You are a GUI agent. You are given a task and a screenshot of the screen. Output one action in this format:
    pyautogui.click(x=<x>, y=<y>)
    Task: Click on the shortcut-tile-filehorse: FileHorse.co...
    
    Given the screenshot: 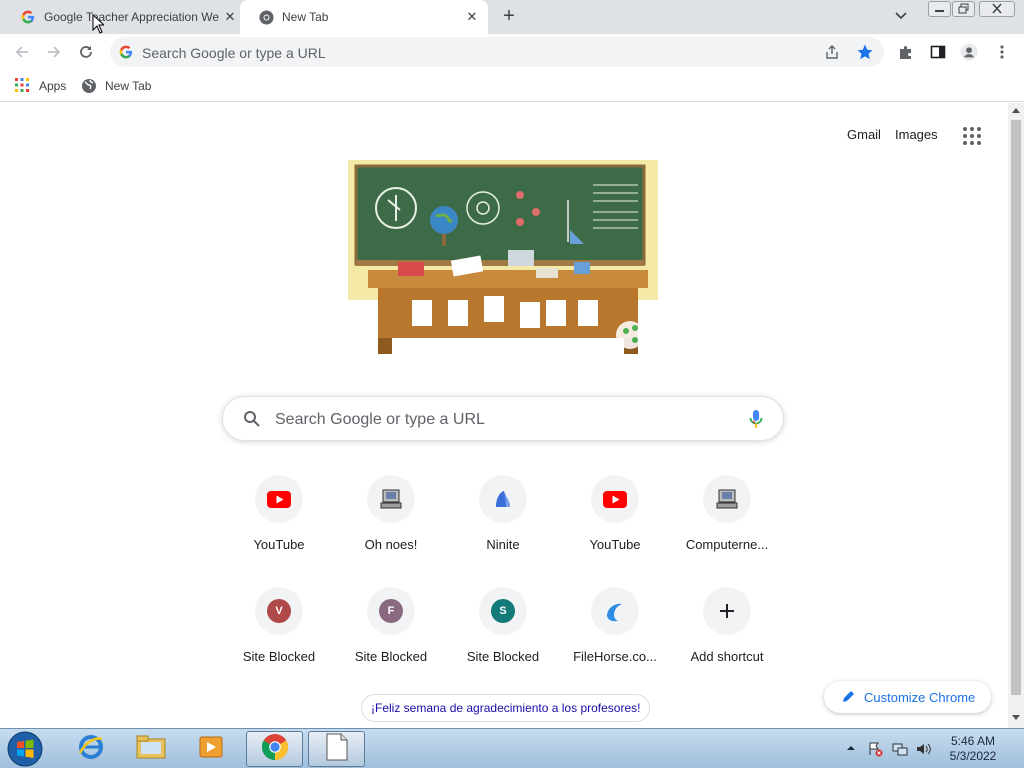 What is the action you would take?
    pyautogui.click(x=615, y=637)
    